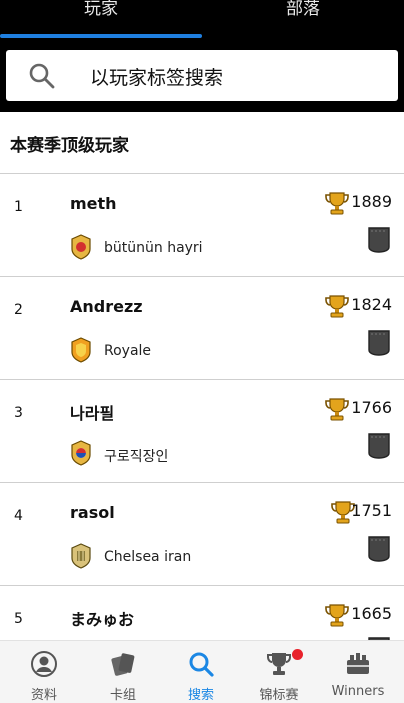  I want to click on search-bar: 以玩家标签搜索, so click(202, 75).